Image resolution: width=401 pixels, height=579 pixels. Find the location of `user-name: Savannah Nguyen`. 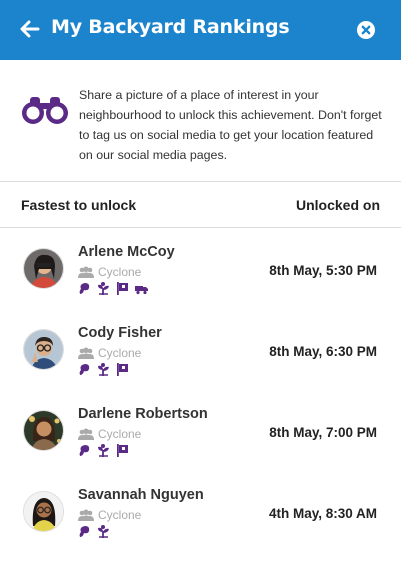

user-name: Savannah Nguyen is located at coordinates (141, 495).